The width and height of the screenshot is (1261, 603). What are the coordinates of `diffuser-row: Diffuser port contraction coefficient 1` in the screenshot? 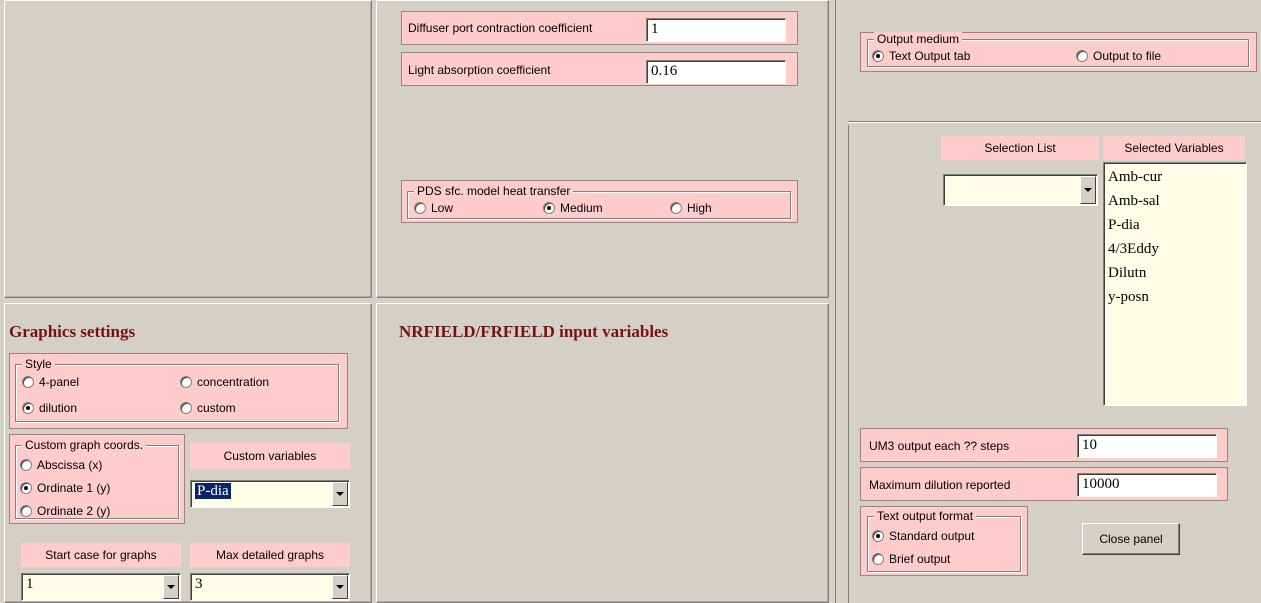 It's located at (599, 28).